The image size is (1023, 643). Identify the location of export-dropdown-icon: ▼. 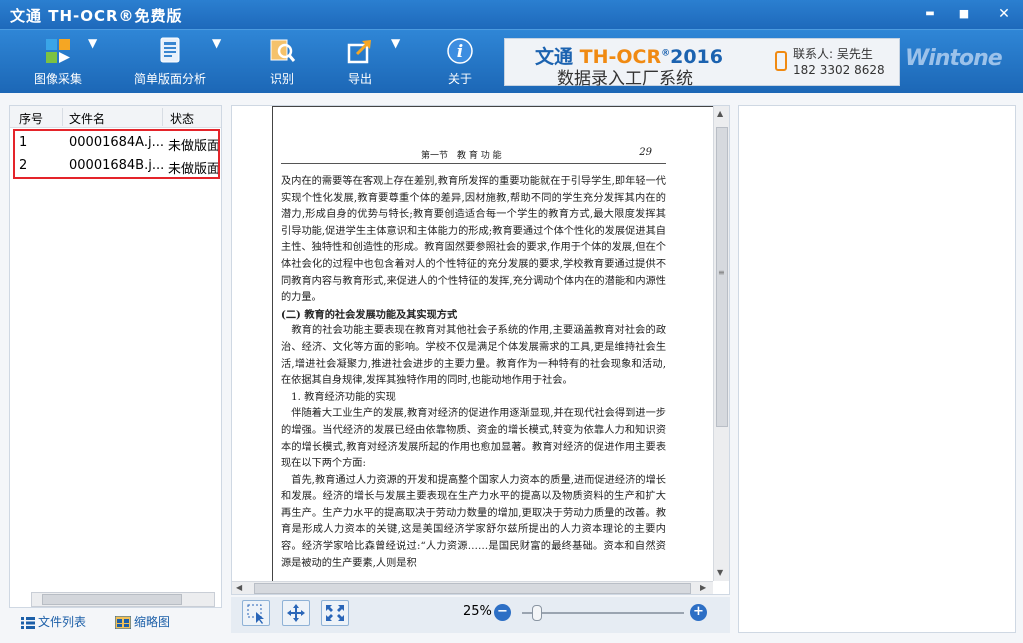
(395, 43).